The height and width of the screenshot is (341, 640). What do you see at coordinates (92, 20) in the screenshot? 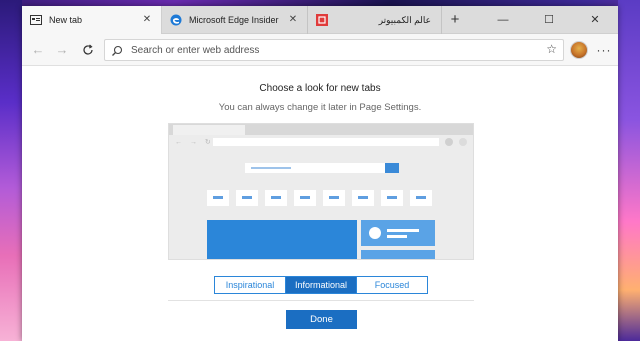
I see `tab-new-tab: New tab ✕` at bounding box center [92, 20].